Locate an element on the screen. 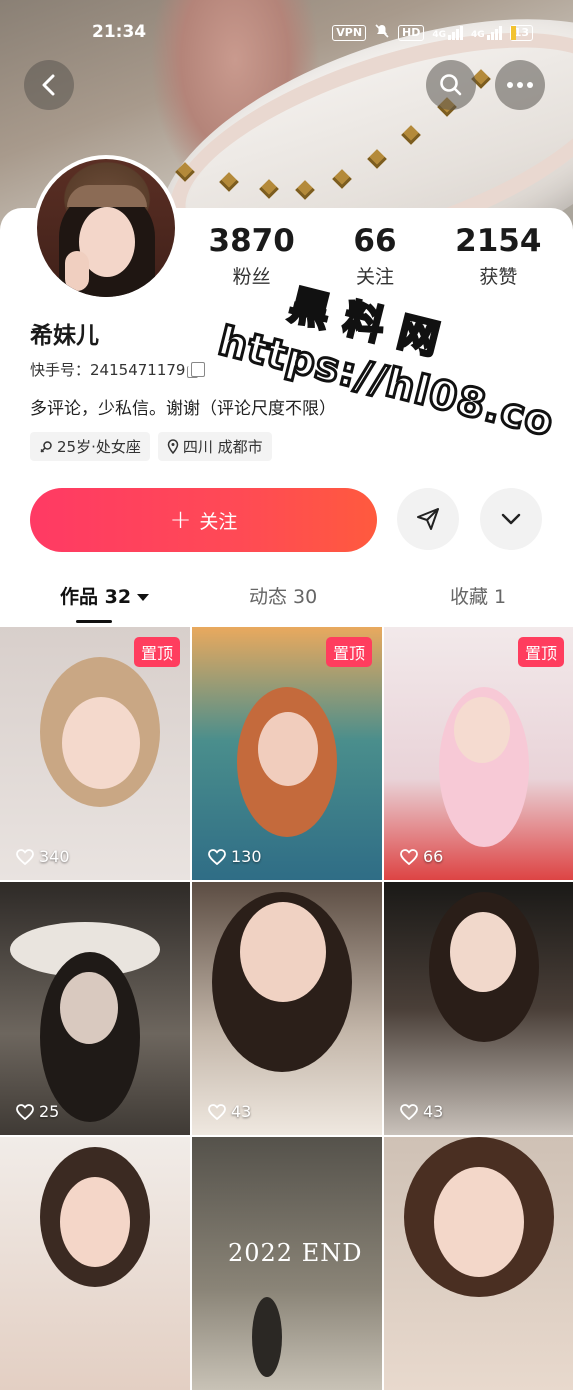  profile-tags: 25岁·处女座 四川 成都市 is located at coordinates (151, 446).